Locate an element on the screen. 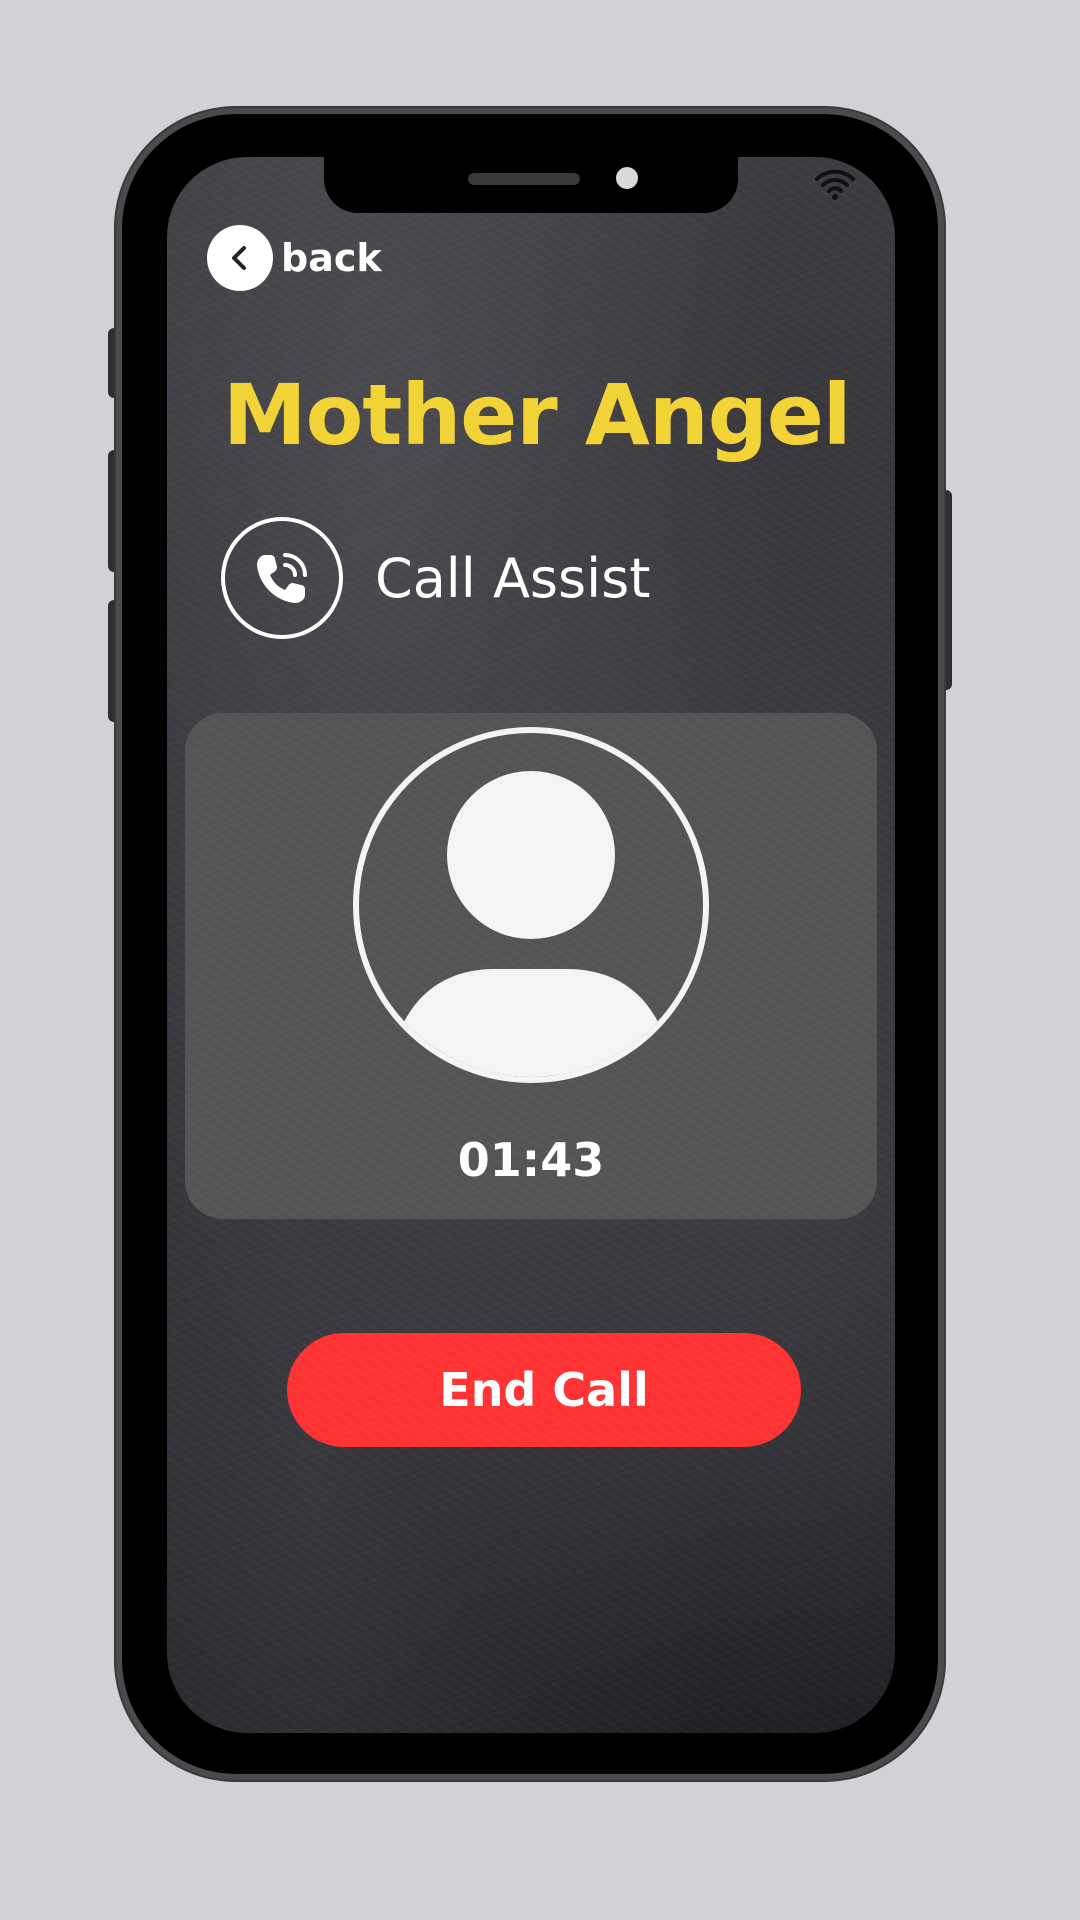 The image size is (1080, 1920). back-button: back is located at coordinates (294, 258).